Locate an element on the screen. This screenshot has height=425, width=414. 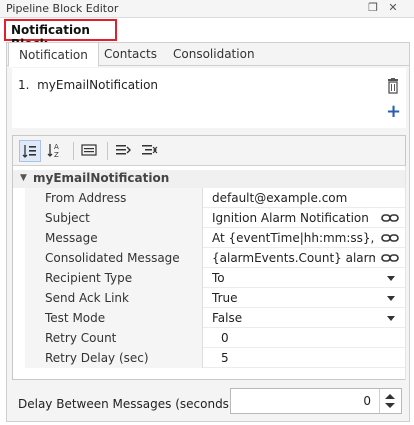
tab-notification: Notification is located at coordinates (53, 54).